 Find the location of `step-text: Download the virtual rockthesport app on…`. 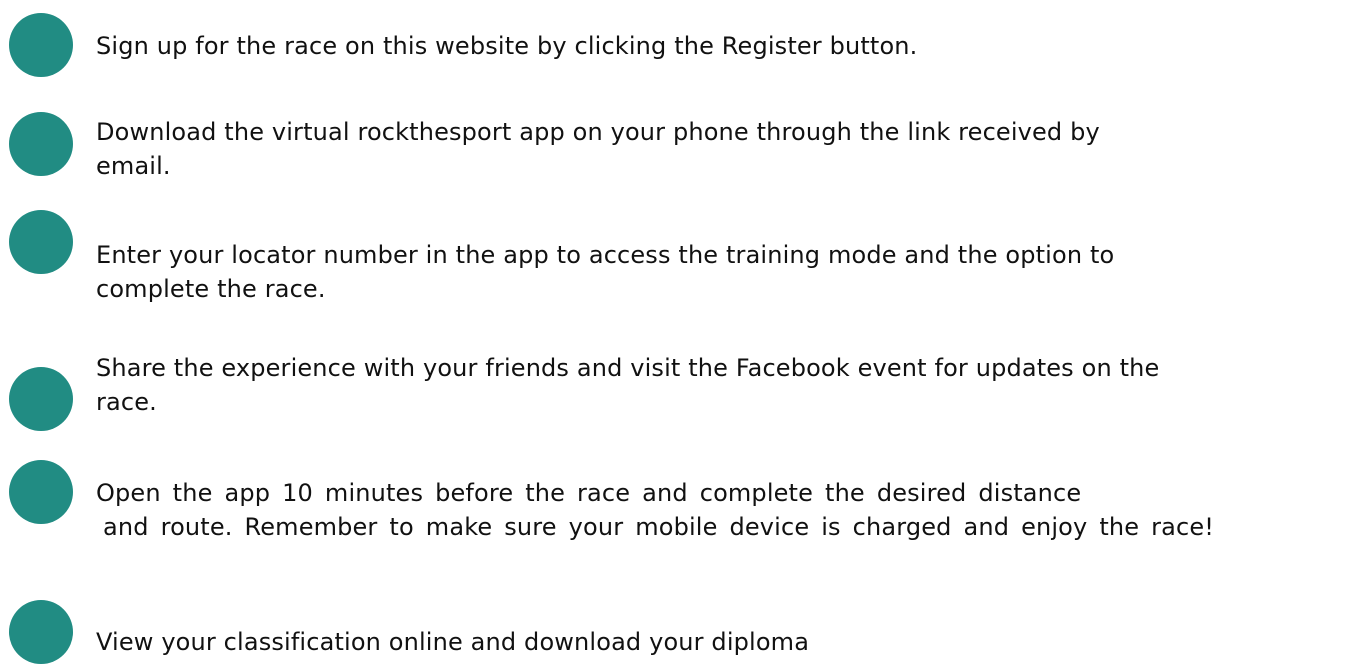

step-text: Download the virtual rockthesport app on… is located at coordinates (728, 149).